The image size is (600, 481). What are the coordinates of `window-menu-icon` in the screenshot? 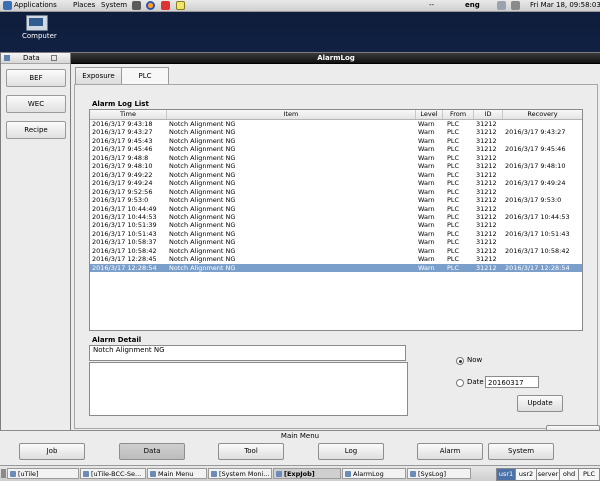 It's located at (7, 58).